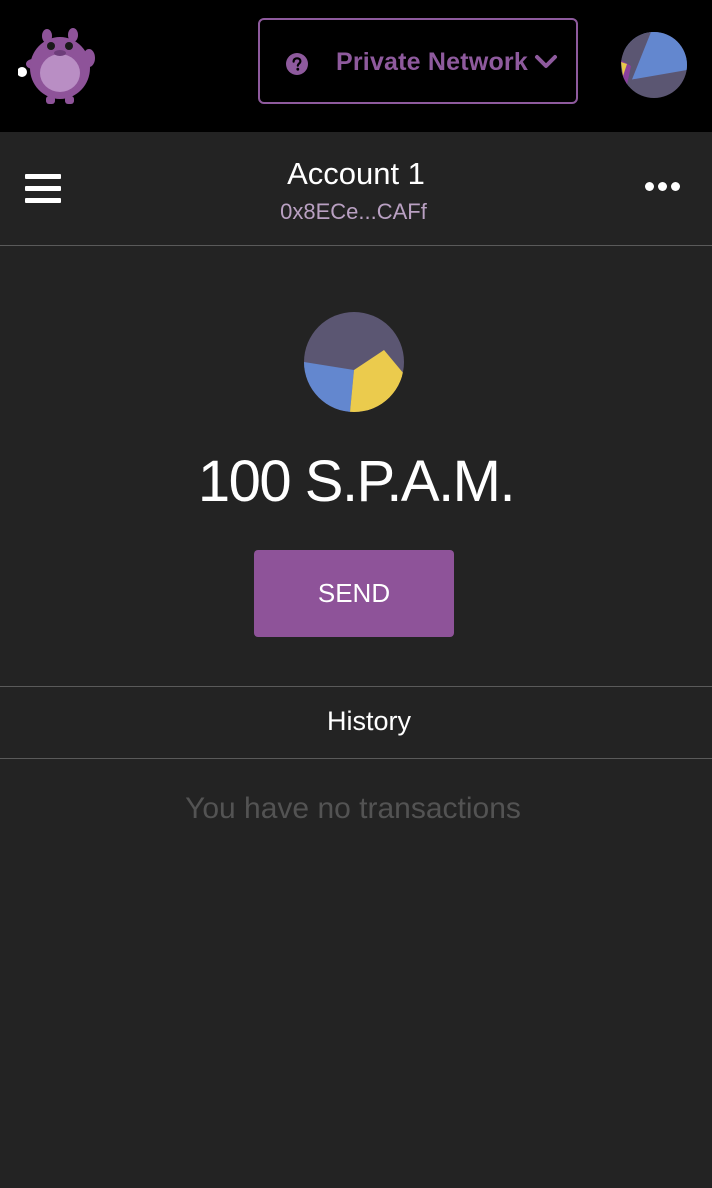  What do you see at coordinates (356, 758) in the screenshot?
I see `history-bottom-divider` at bounding box center [356, 758].